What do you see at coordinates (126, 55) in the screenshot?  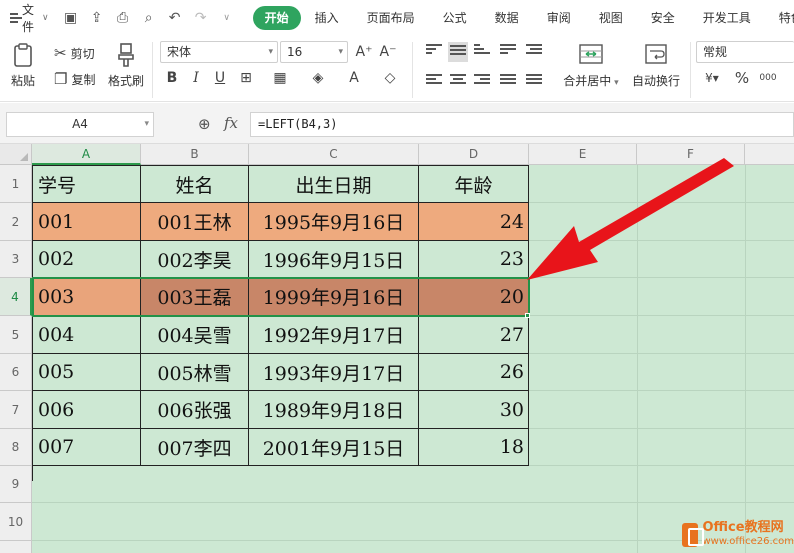 I see `format-painter-icon` at bounding box center [126, 55].